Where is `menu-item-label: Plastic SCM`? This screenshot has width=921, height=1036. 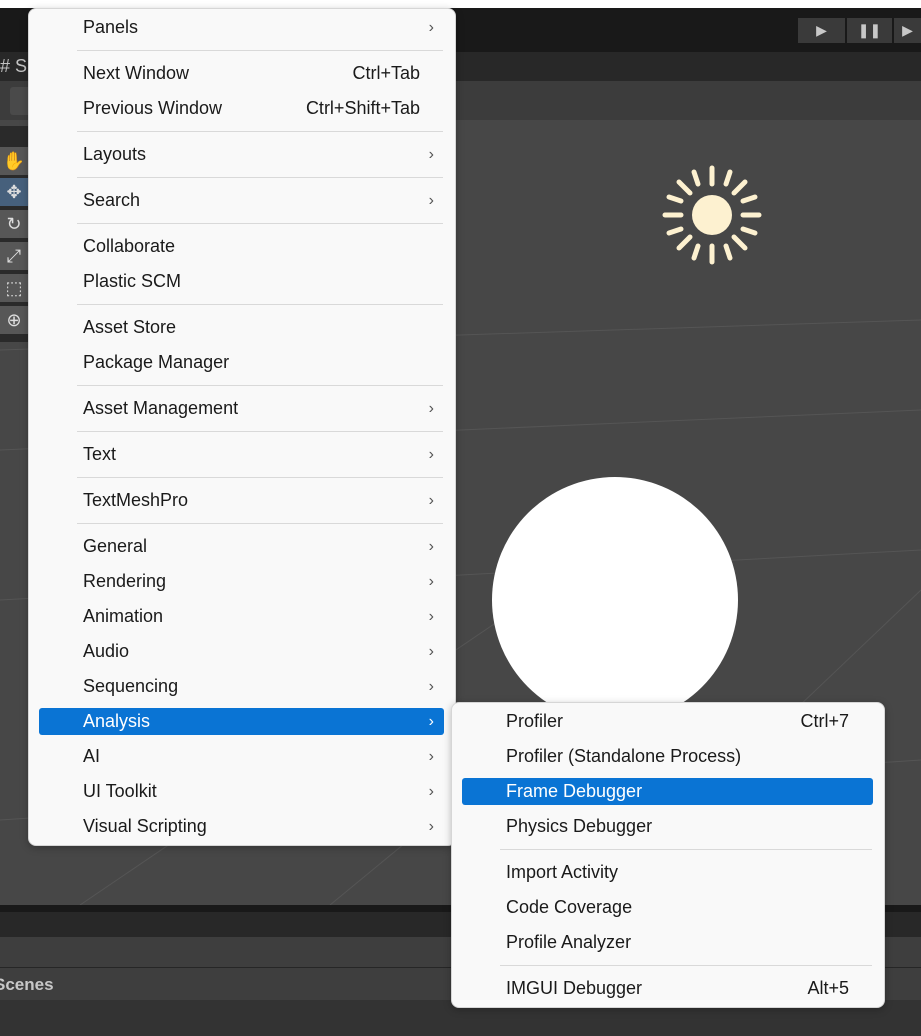
menu-item-label: Plastic SCM is located at coordinates (132, 281).